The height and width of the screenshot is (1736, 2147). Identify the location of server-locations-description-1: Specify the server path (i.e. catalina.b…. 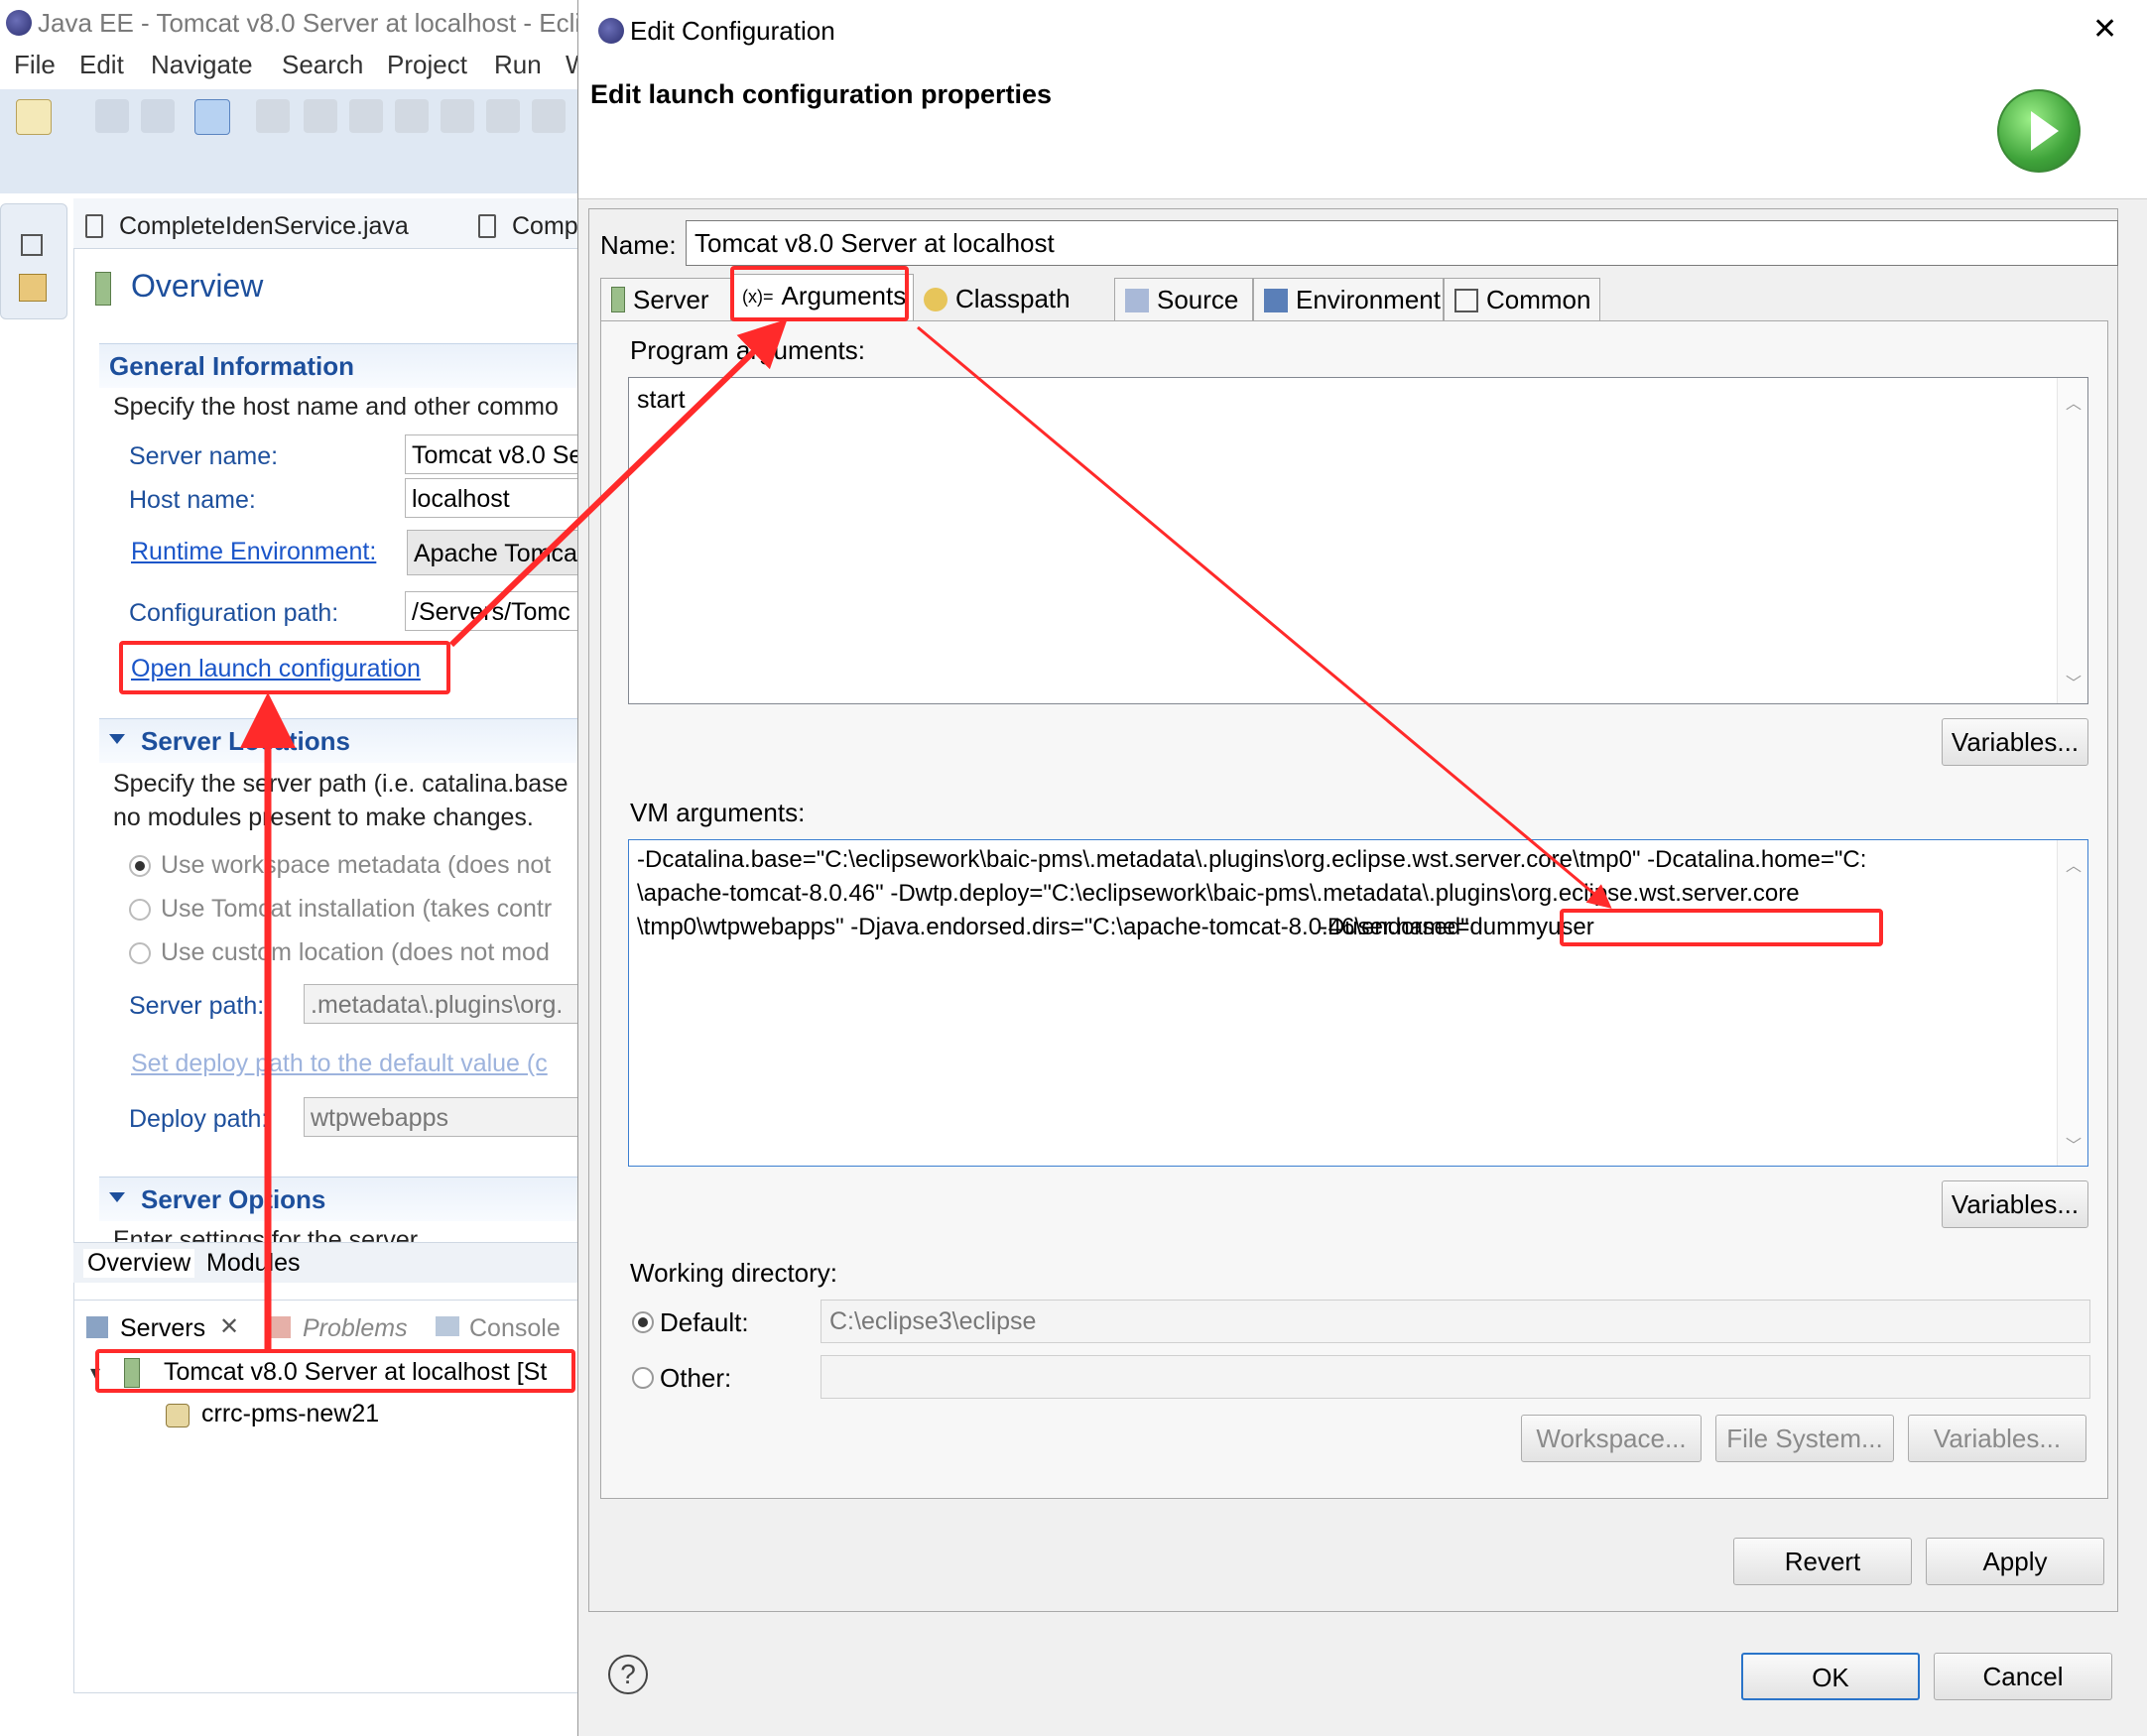
(340, 784).